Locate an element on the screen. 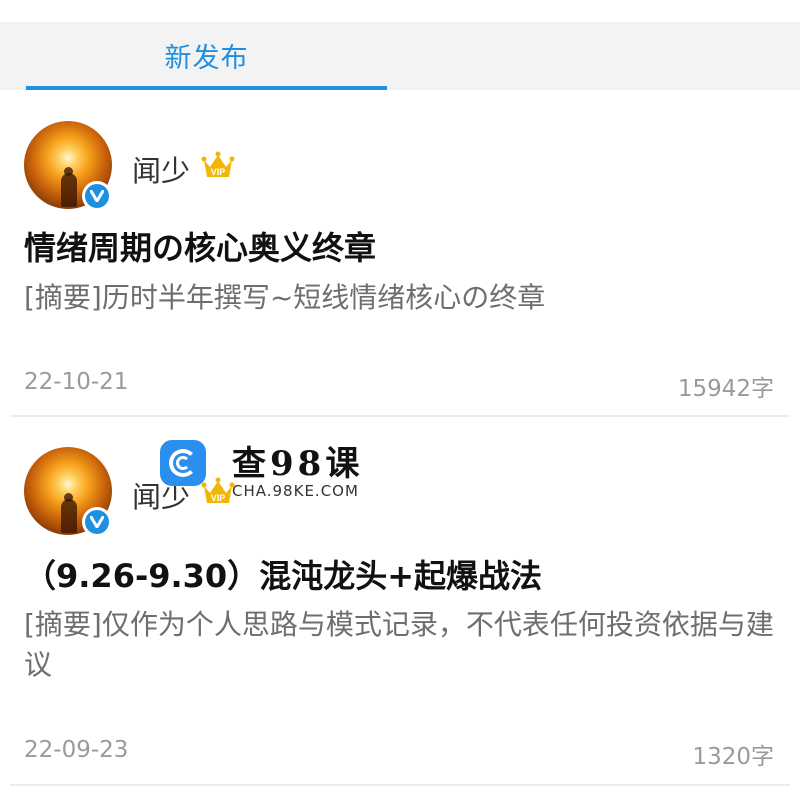  svg-text: VIP is located at coordinates (218, 172).